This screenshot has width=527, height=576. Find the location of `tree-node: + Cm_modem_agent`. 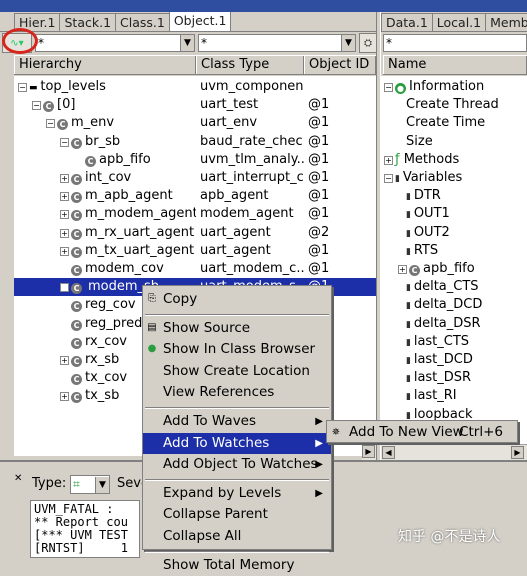

tree-node: + Cm_modem_agent is located at coordinates (128, 214).